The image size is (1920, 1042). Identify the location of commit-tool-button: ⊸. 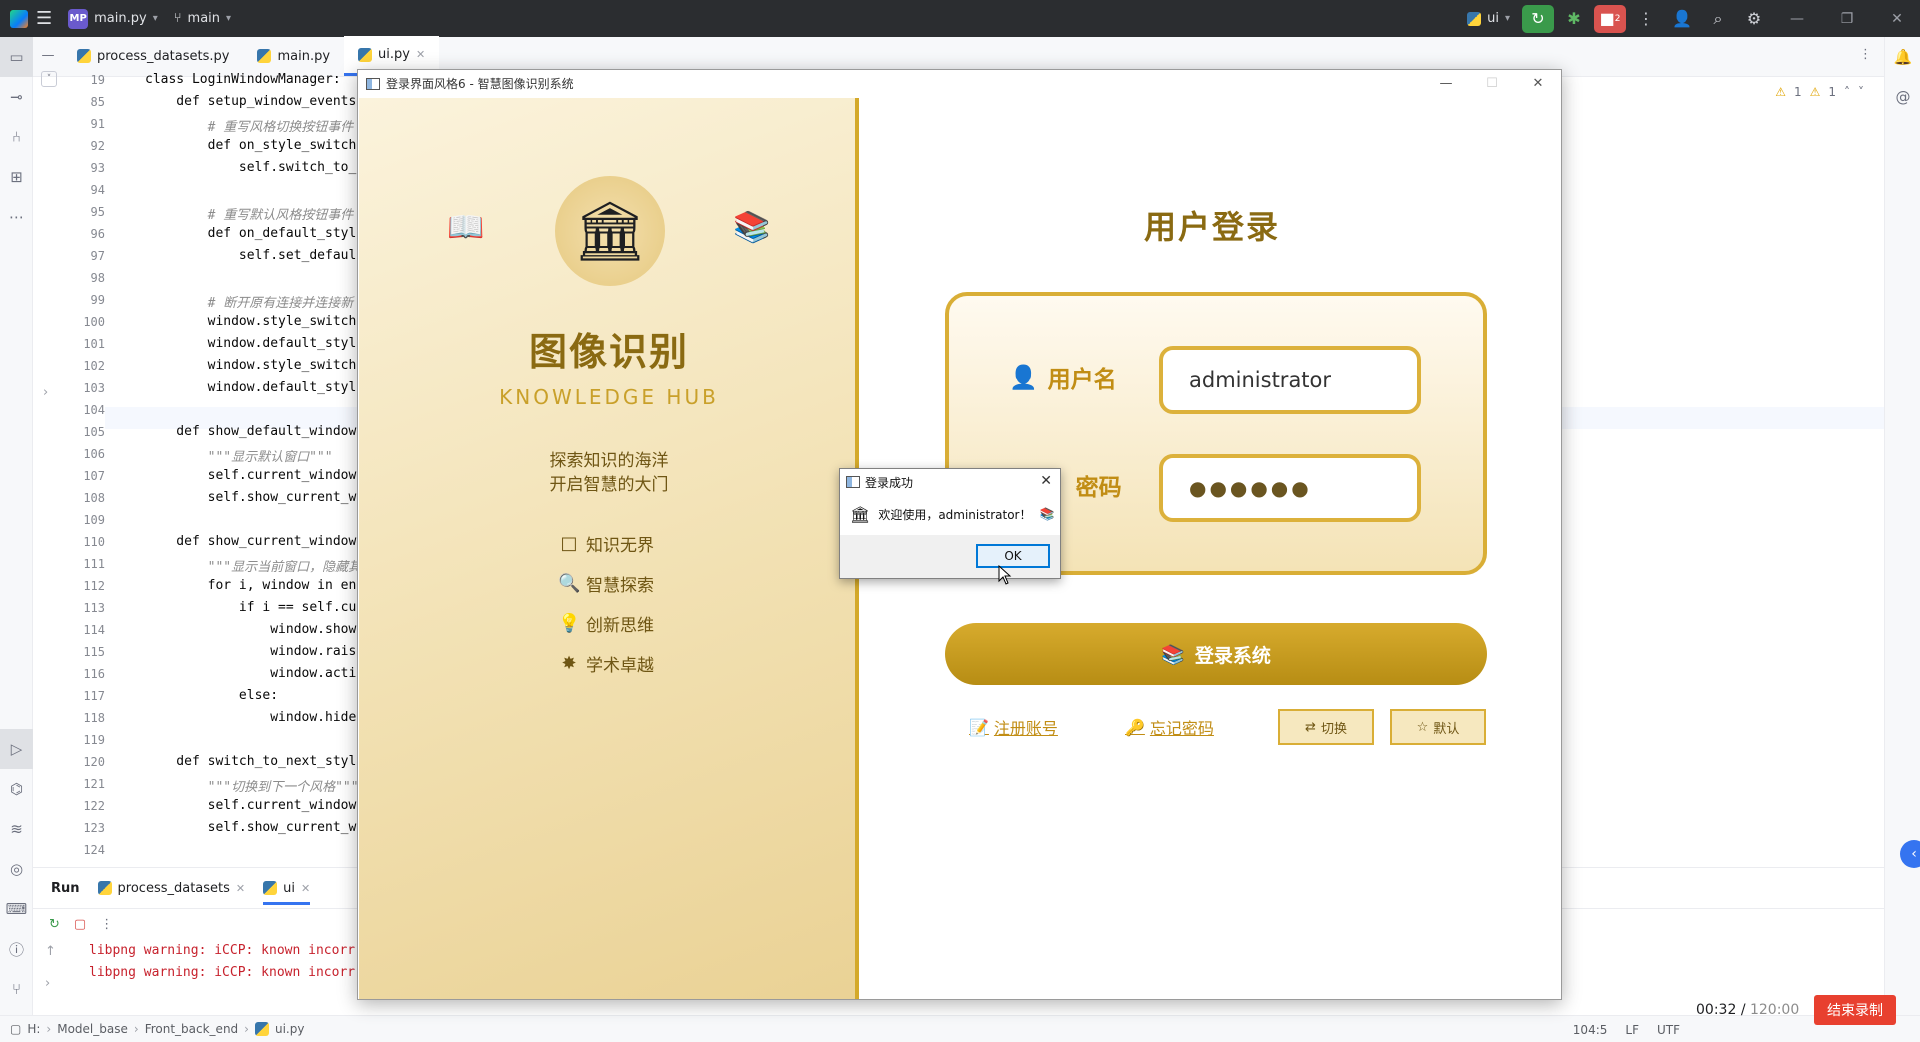
(16, 97).